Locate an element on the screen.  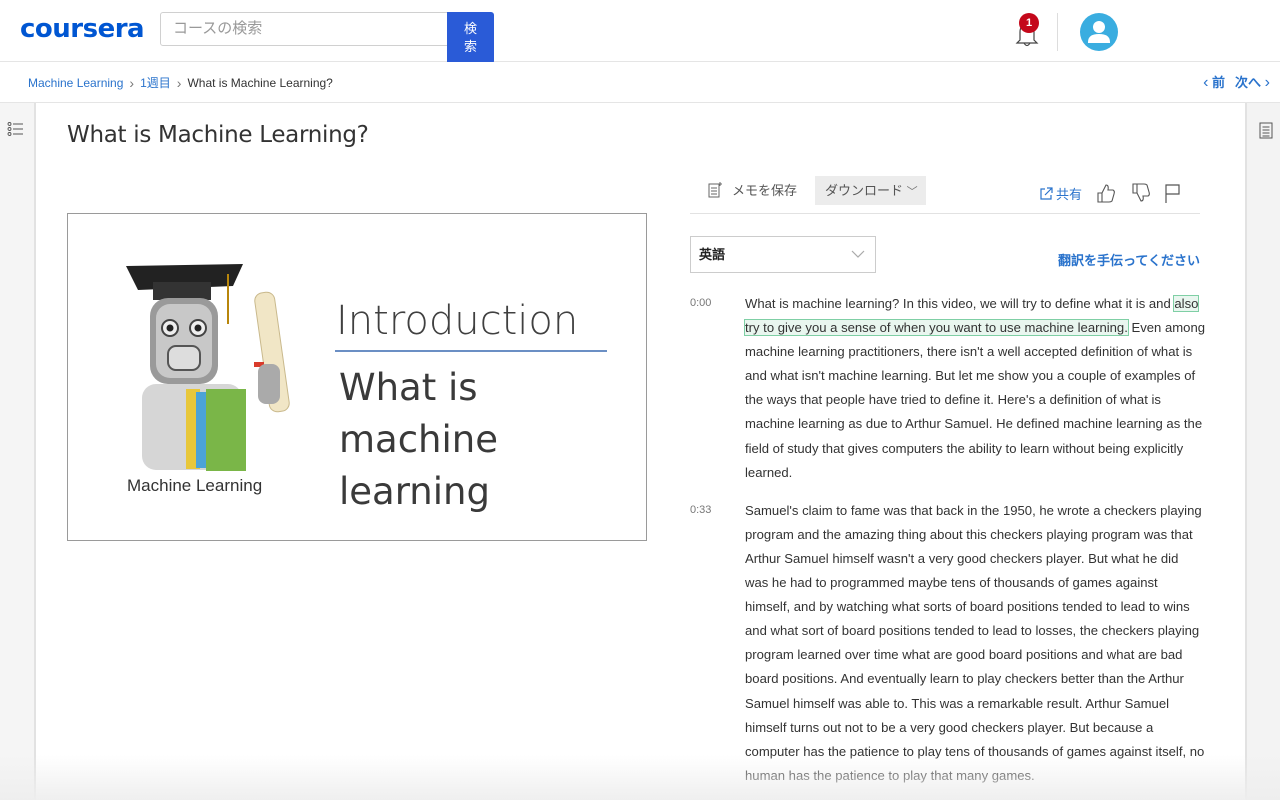
slide-subtitle: What is machine learning is located at coordinates (492, 440).